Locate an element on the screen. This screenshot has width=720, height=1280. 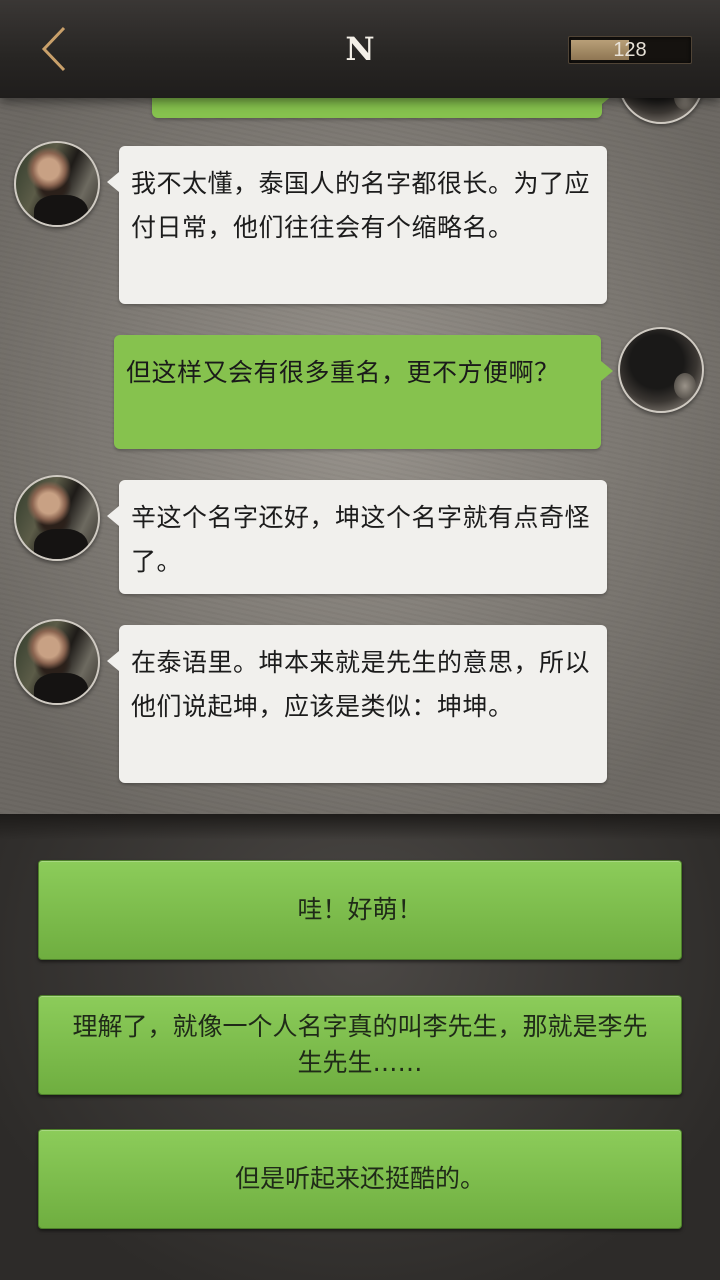
message-text: 但这样又会有很多重名，更不方便啊？ is located at coordinates (343, 372).